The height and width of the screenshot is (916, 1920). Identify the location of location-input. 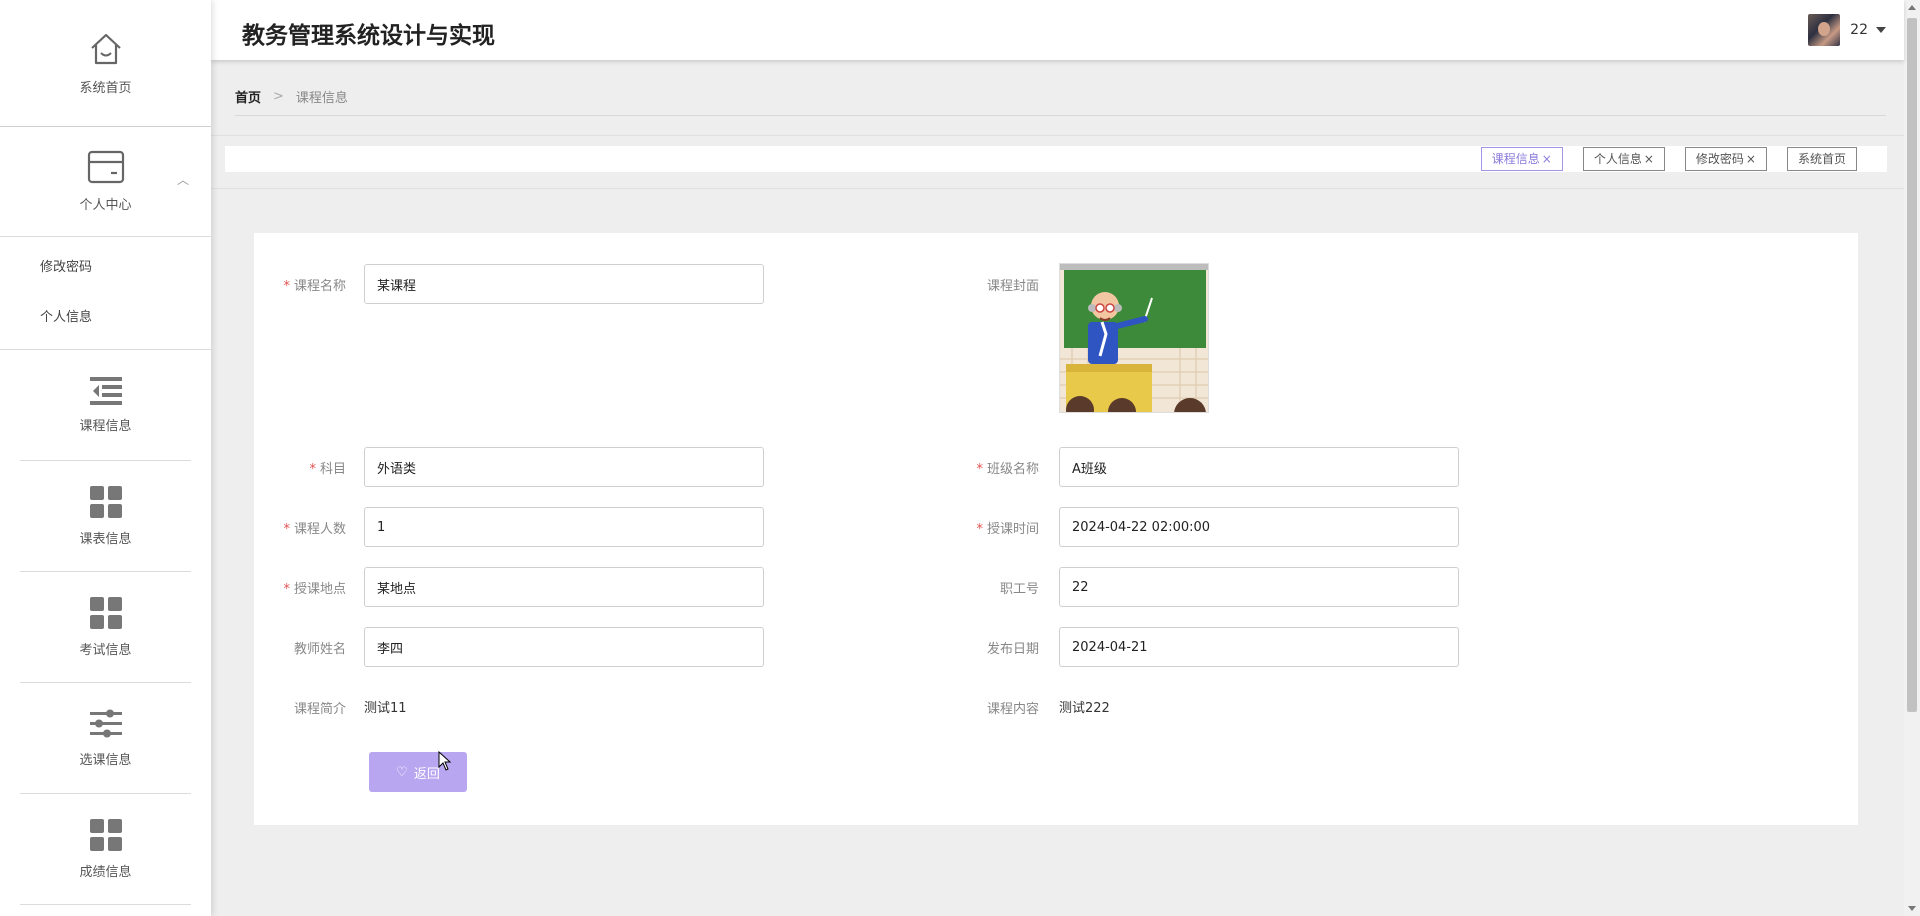
(564, 587).